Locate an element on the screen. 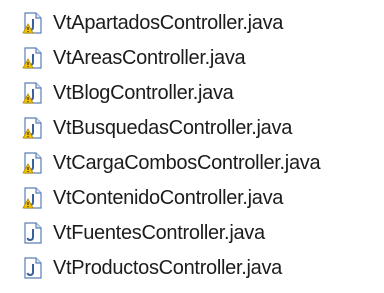  file-item-vtcargacombos: VtCargaCombosController.java is located at coordinates (171, 163).